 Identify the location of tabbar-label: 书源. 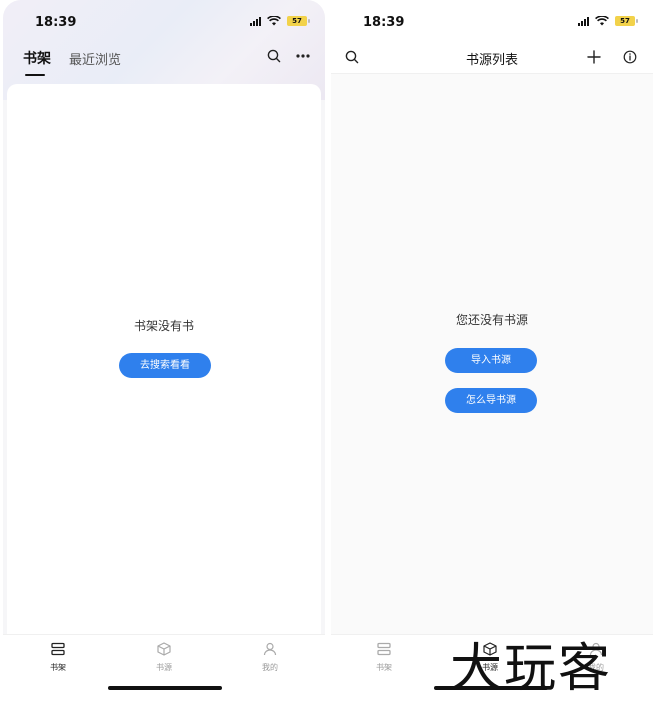
(164, 667).